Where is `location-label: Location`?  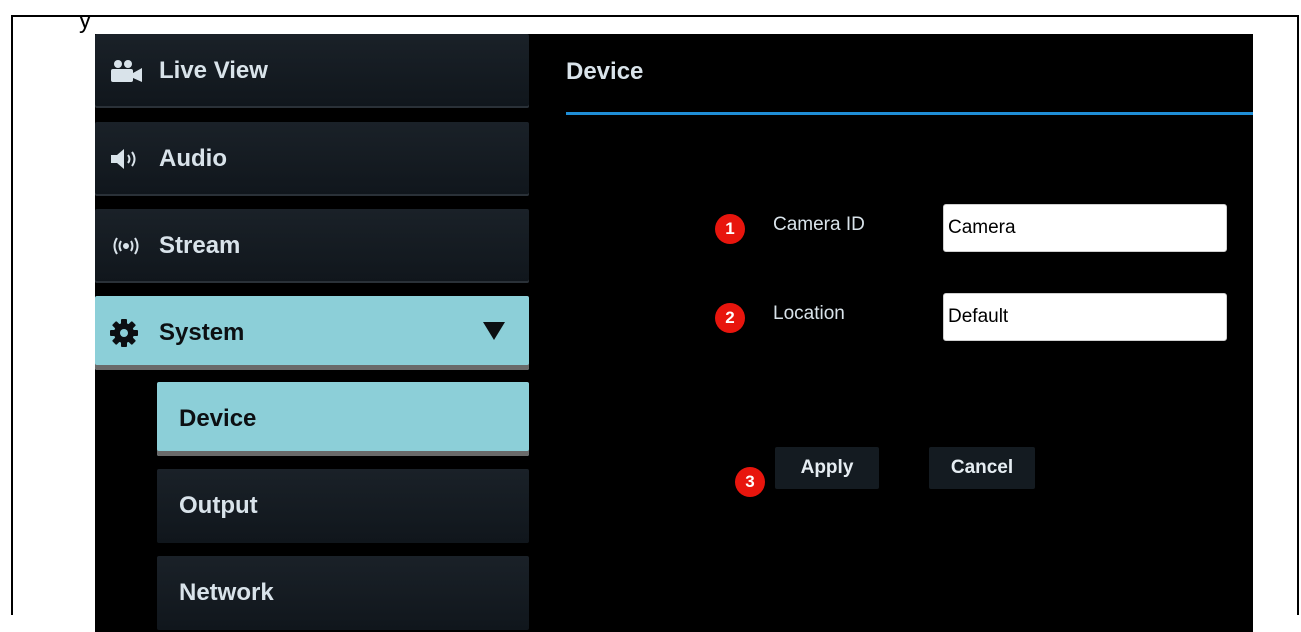 location-label: Location is located at coordinates (809, 313).